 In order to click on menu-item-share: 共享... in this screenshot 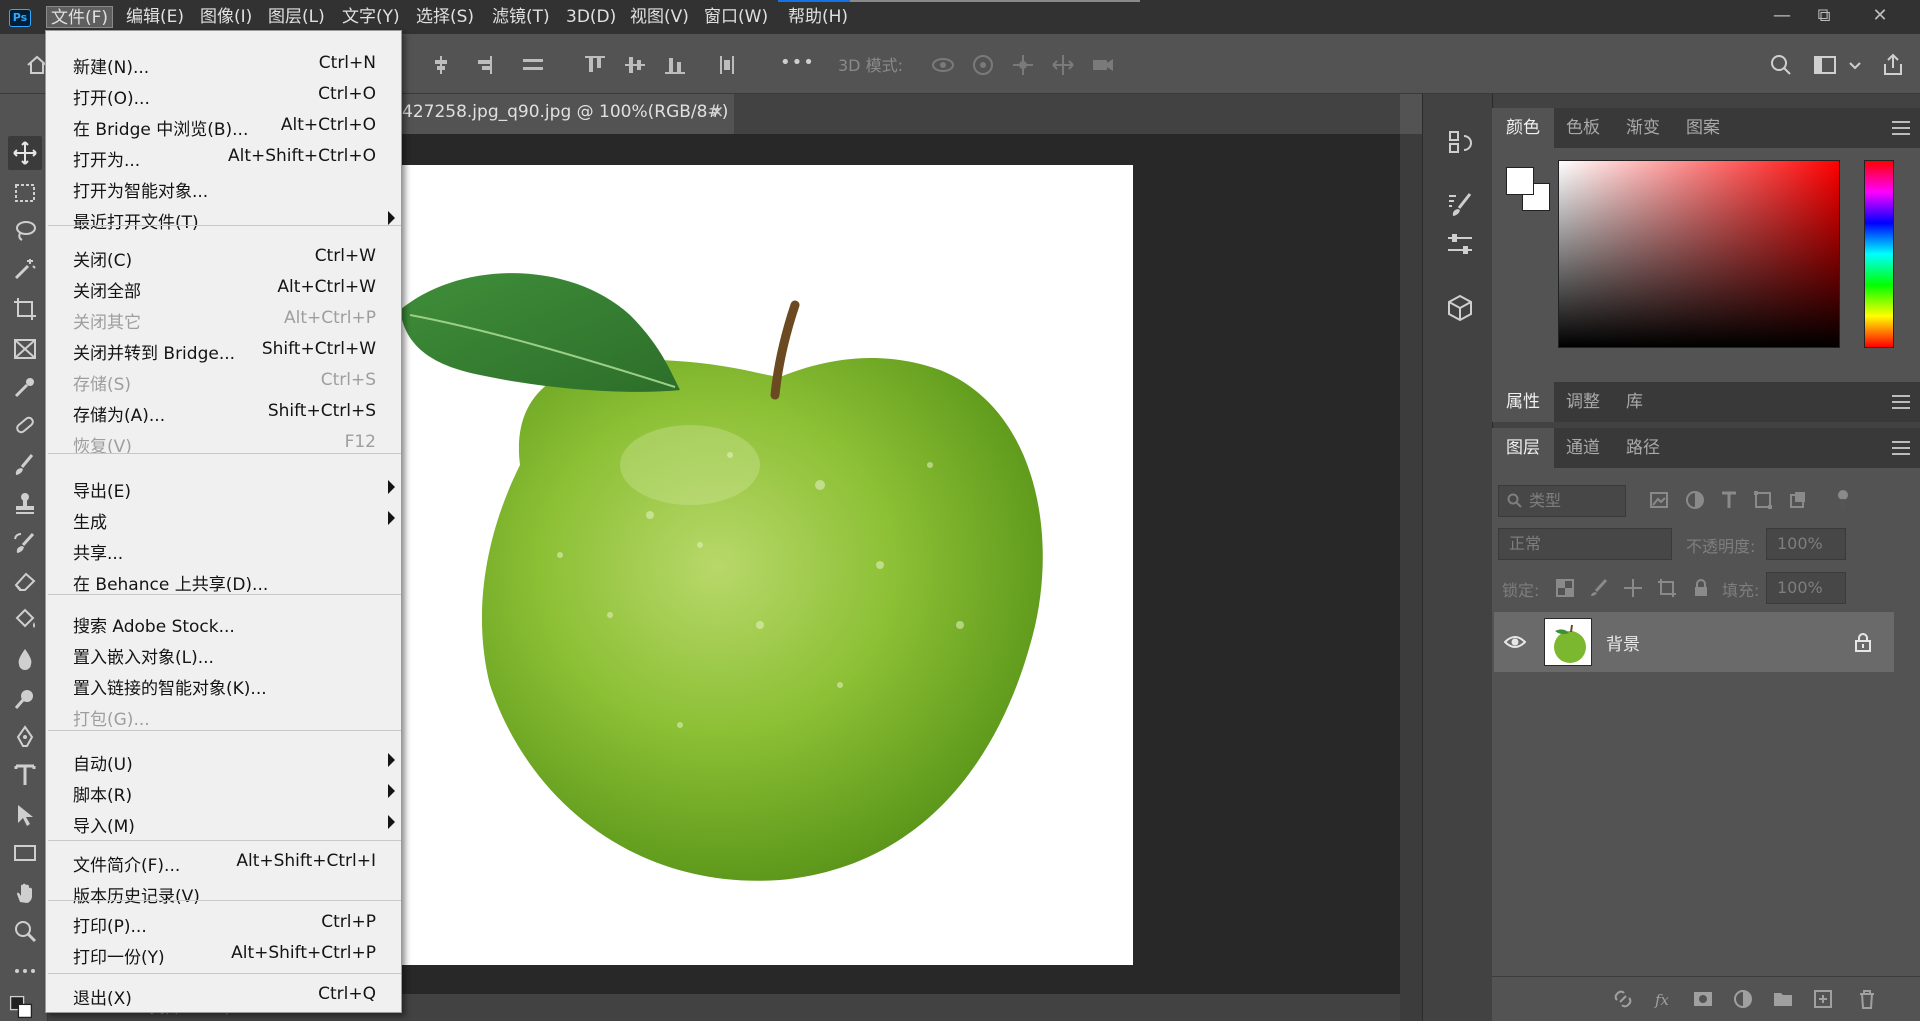, I will do `click(224, 549)`.